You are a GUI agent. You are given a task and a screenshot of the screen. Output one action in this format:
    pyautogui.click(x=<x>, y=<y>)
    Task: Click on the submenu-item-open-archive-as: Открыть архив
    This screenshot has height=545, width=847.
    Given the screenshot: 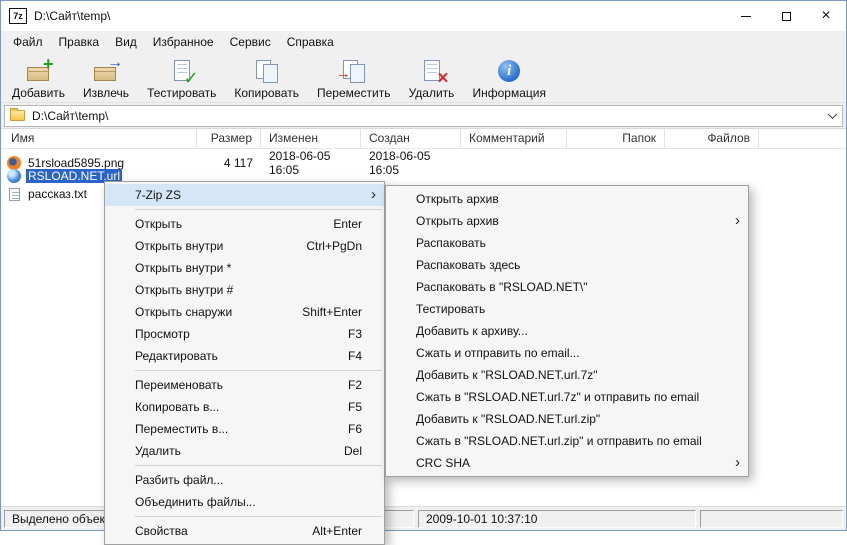 What is the action you would take?
    pyautogui.click(x=567, y=221)
    